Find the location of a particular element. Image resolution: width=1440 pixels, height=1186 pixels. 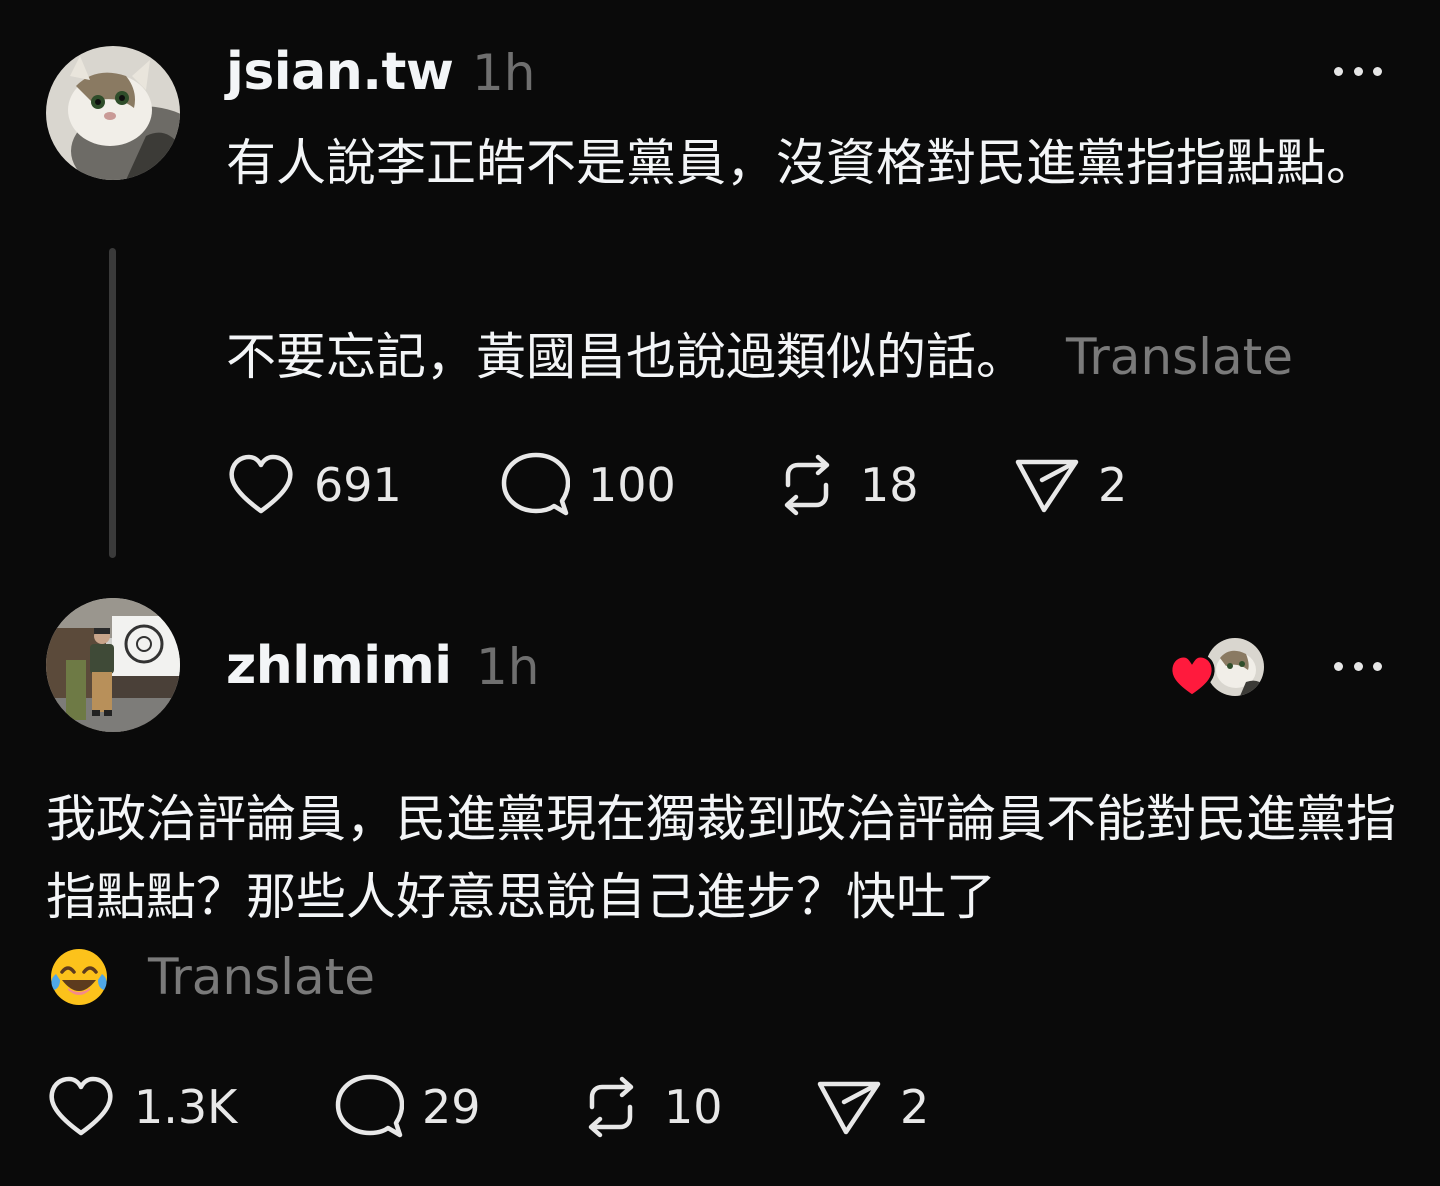

reply-button: 29 is located at coordinates (455, 1107).